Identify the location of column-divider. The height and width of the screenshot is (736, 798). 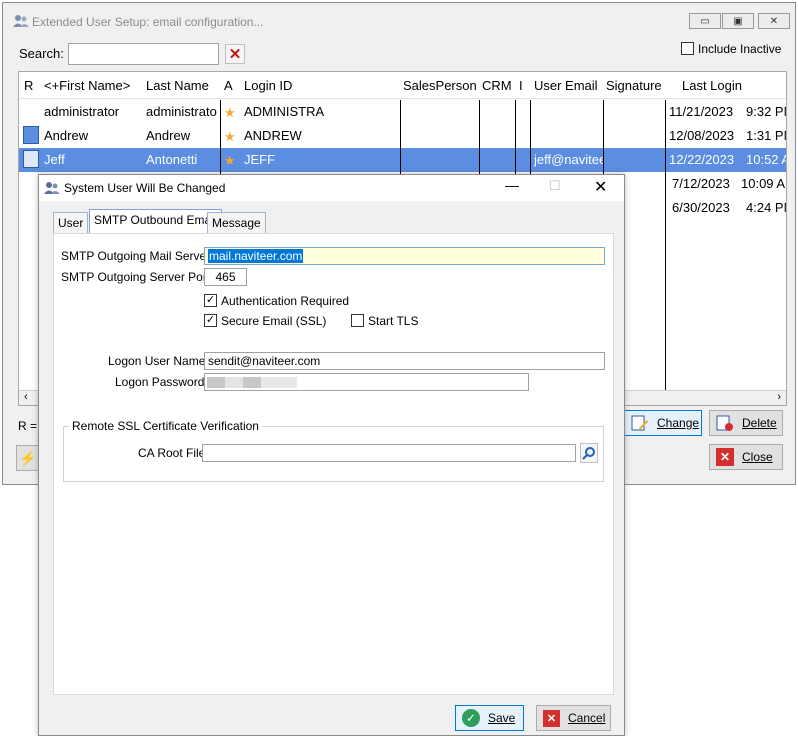
(665, 245).